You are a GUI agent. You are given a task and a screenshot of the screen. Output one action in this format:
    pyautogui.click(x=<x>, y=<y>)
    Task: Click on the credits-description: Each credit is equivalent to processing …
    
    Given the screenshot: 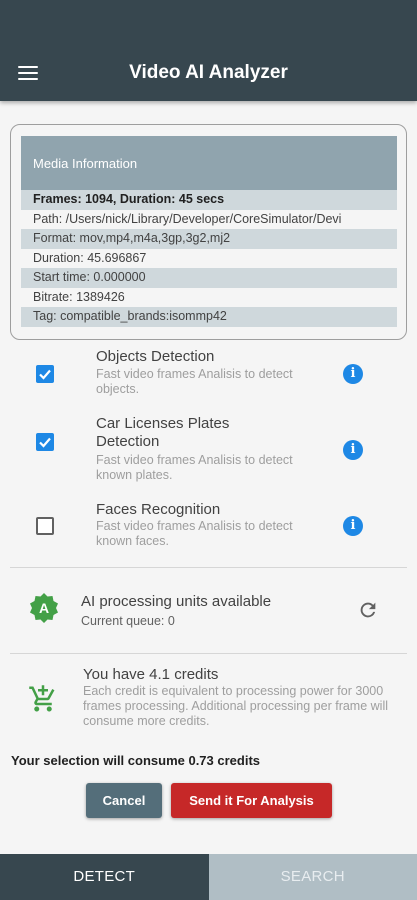 What is the action you would take?
    pyautogui.click(x=235, y=706)
    